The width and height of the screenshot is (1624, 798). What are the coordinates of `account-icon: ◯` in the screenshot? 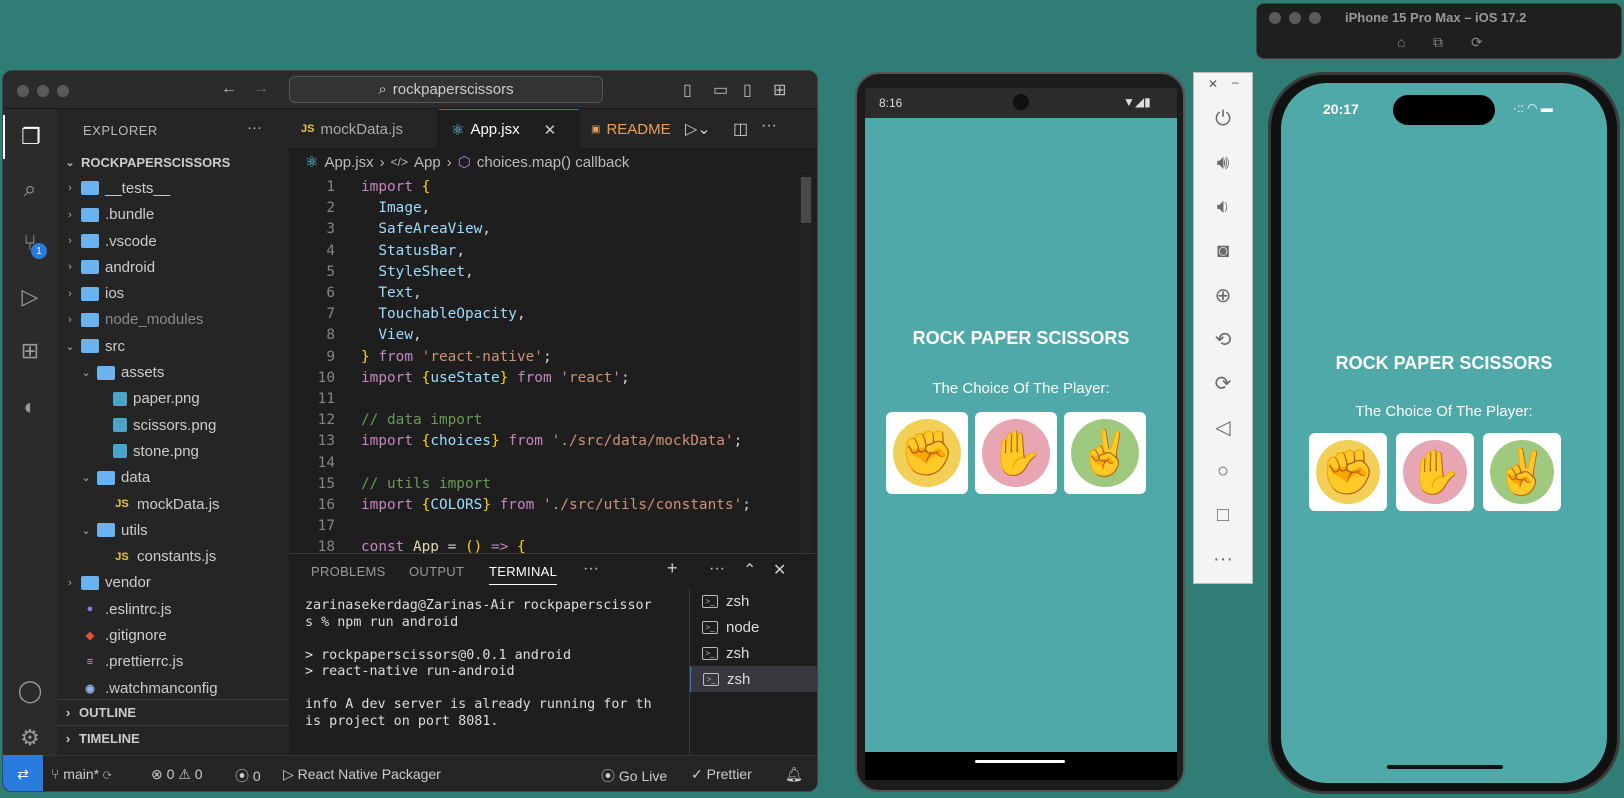 It's located at (30, 691).